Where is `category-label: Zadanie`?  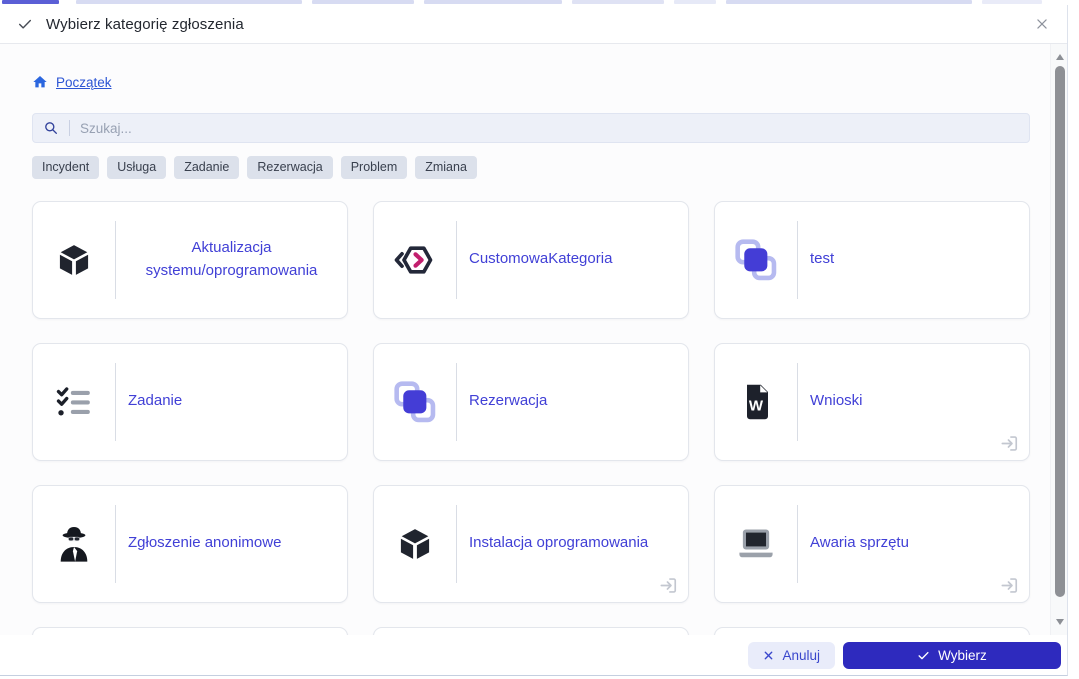
category-label: Zadanie is located at coordinates (155, 401).